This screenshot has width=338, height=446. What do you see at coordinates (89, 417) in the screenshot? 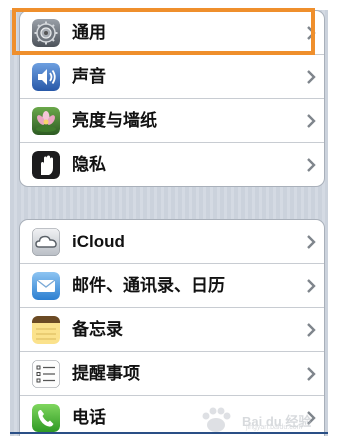
I see `settings-row-label: 电话` at bounding box center [89, 417].